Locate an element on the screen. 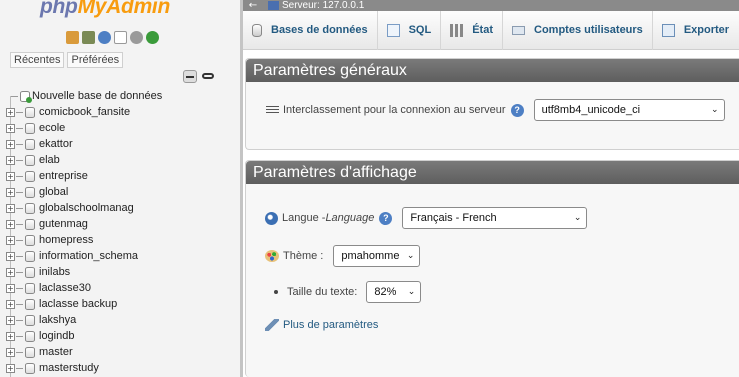  collation-select: utf8mb4_unicode_ci ⌄ is located at coordinates (629, 110).